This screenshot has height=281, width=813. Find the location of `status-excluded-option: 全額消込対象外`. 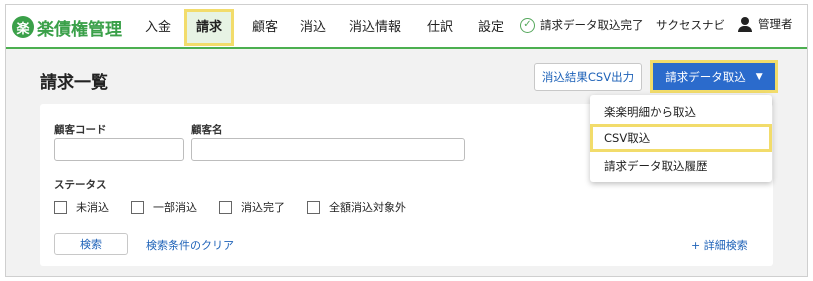

status-excluded-option: 全額消込対象外 is located at coordinates (356, 207).